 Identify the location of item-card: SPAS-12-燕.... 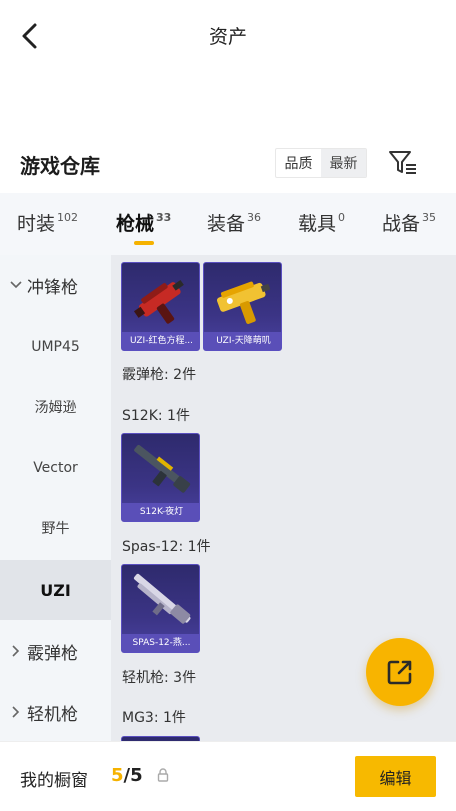
(160, 608).